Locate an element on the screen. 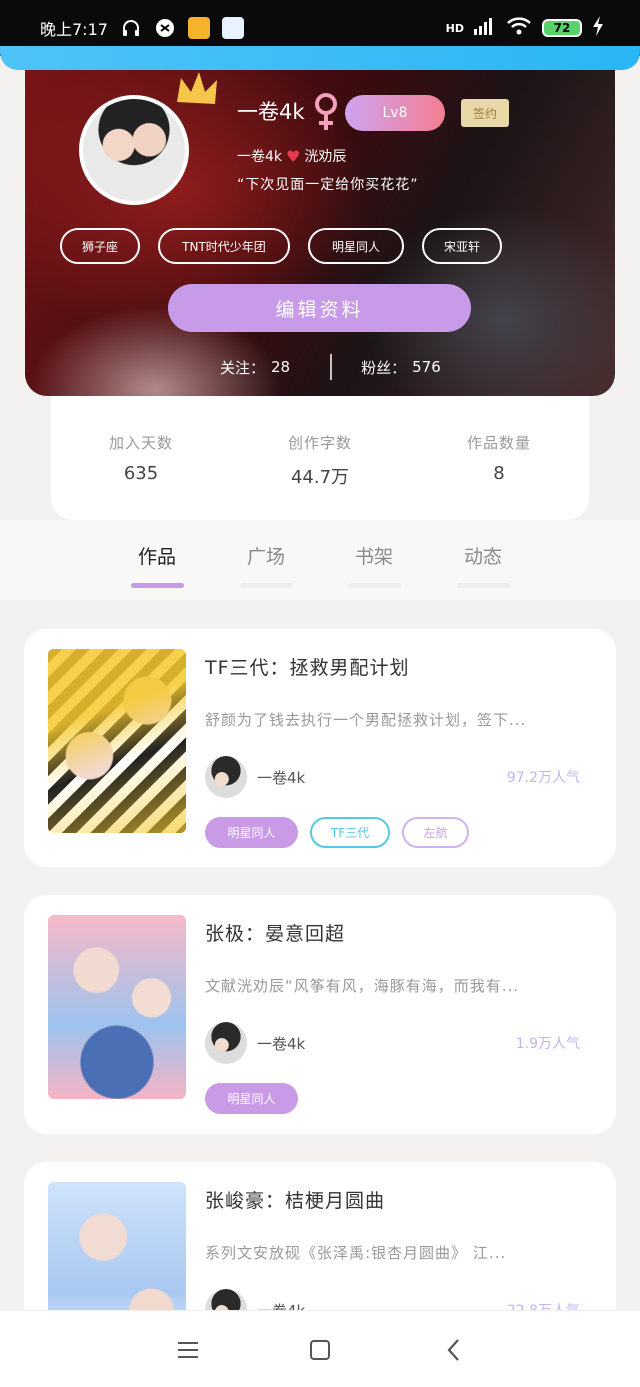 This screenshot has width=640, height=1387. stat-join-days: 加入天数 635 is located at coordinates (141, 458).